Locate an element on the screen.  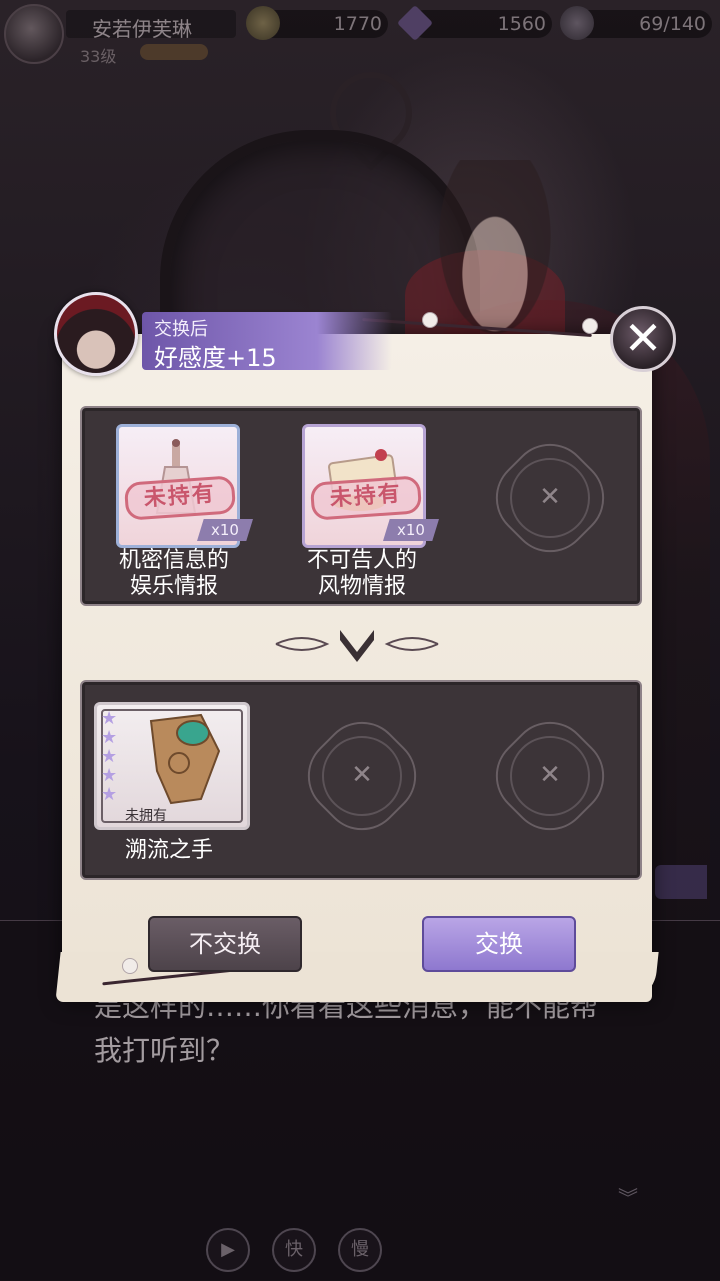
exchange-arrow-divider is located at coordinates (357, 646).